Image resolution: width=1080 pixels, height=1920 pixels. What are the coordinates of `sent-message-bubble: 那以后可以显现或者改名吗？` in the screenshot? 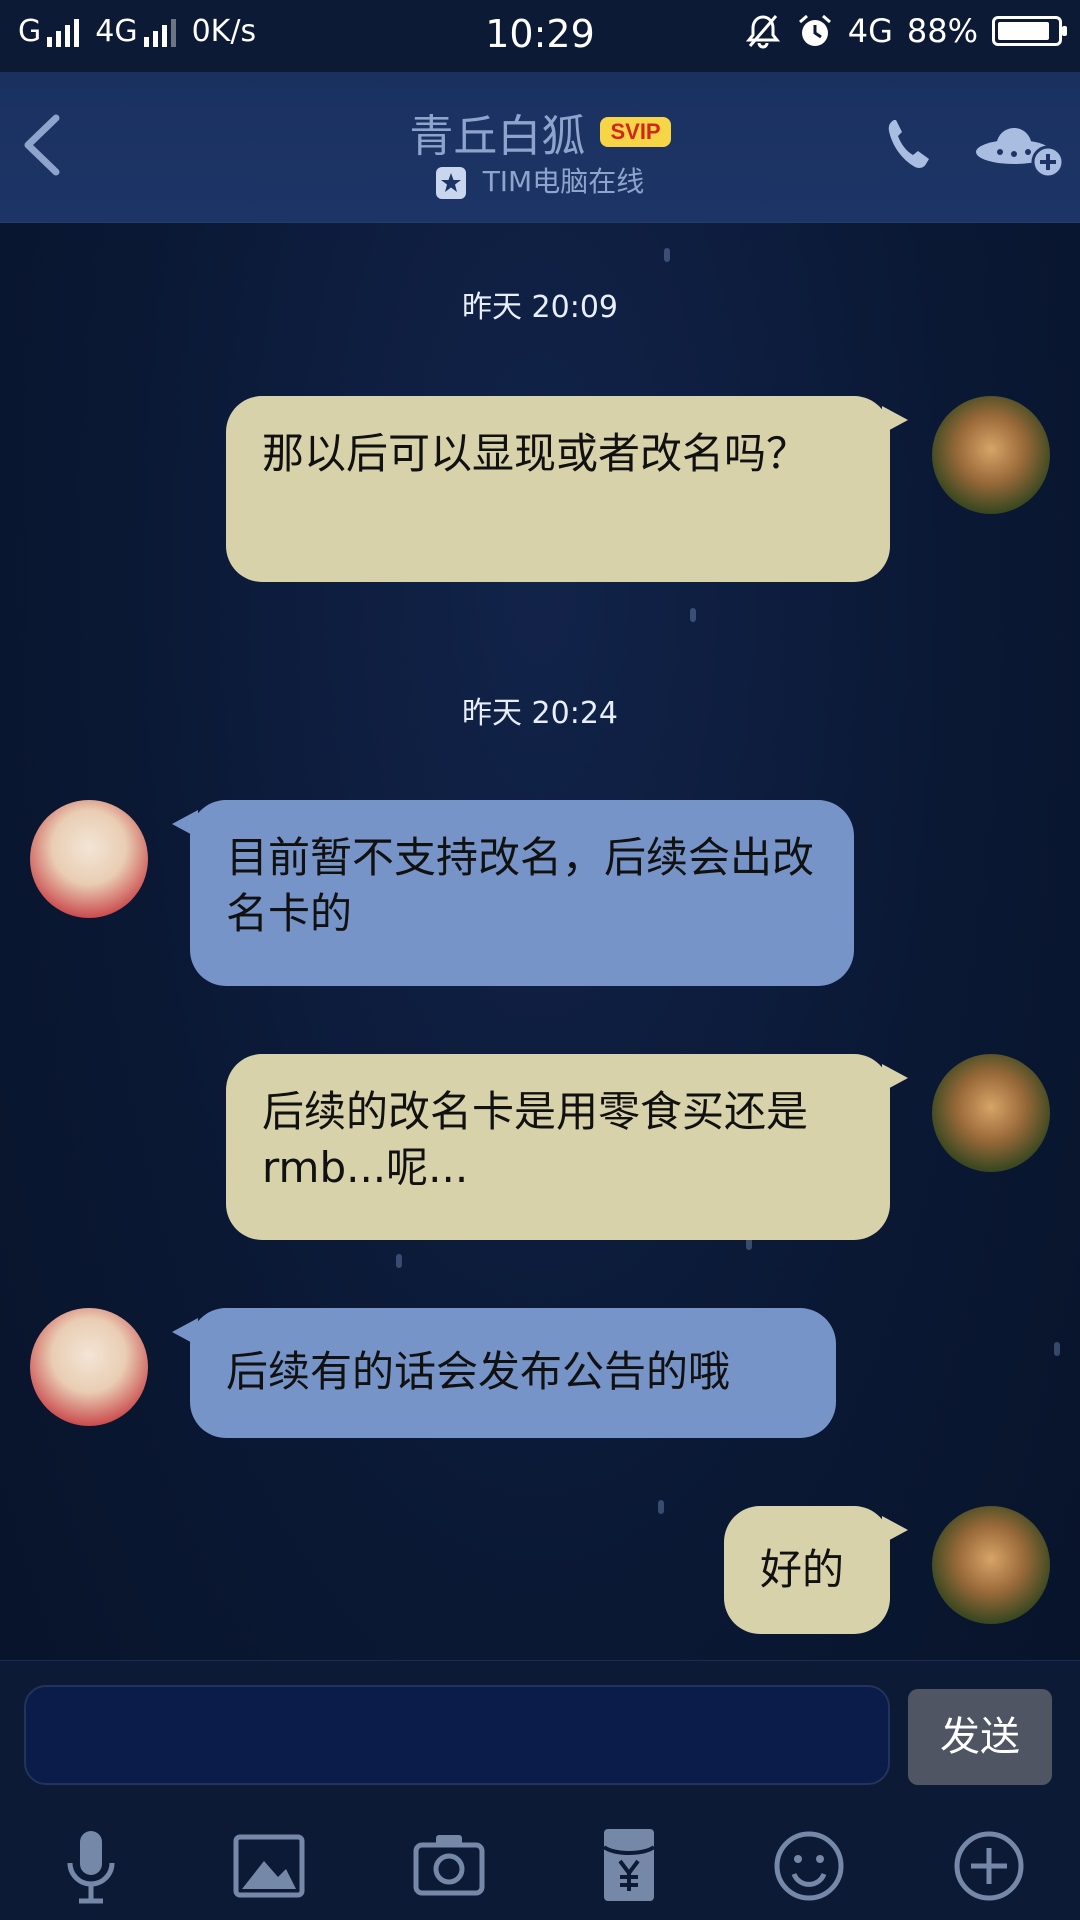 It's located at (567, 489).